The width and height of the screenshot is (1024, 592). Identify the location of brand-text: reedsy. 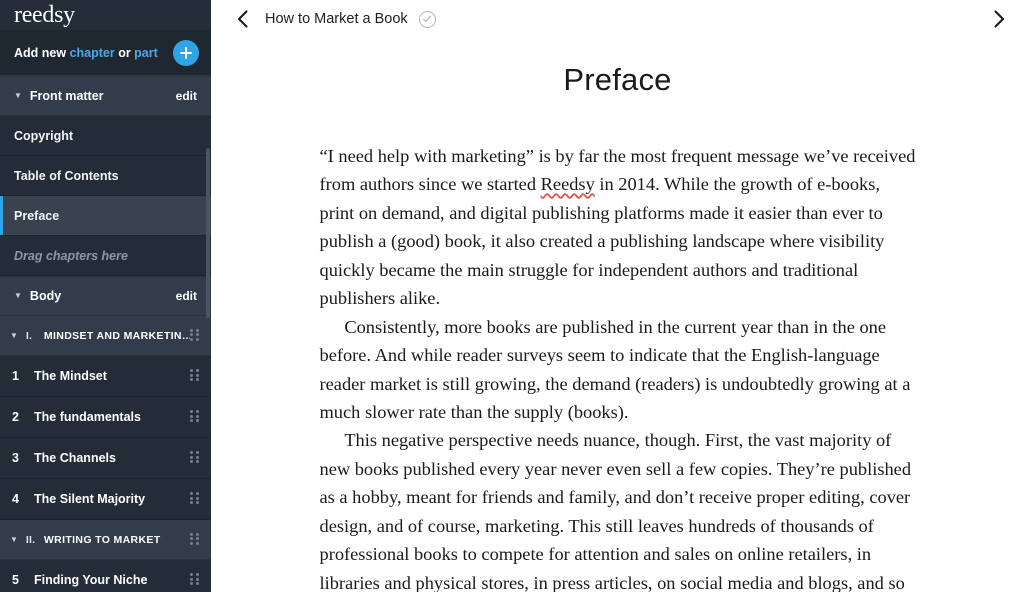
(44, 15).